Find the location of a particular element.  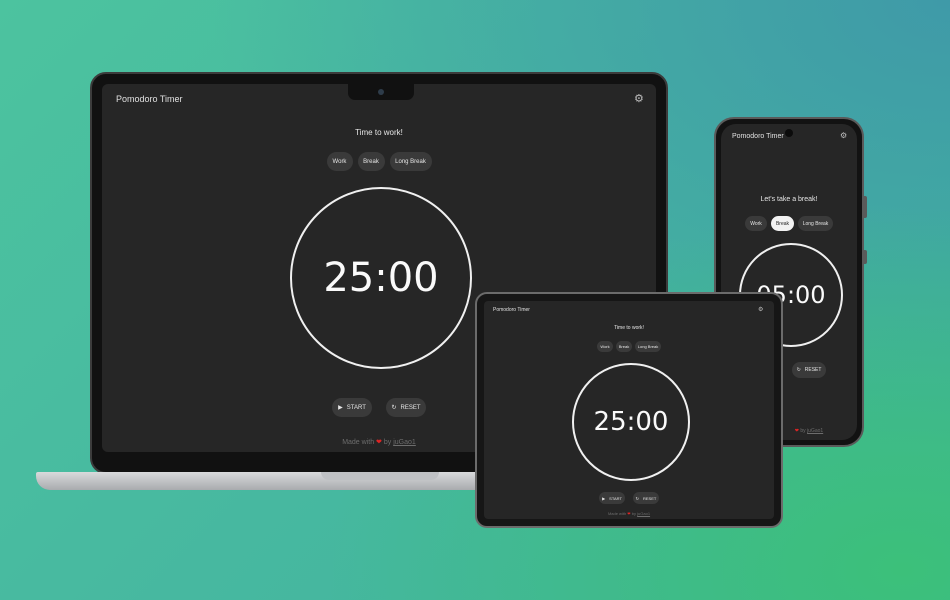

laptop-notch is located at coordinates (381, 92).